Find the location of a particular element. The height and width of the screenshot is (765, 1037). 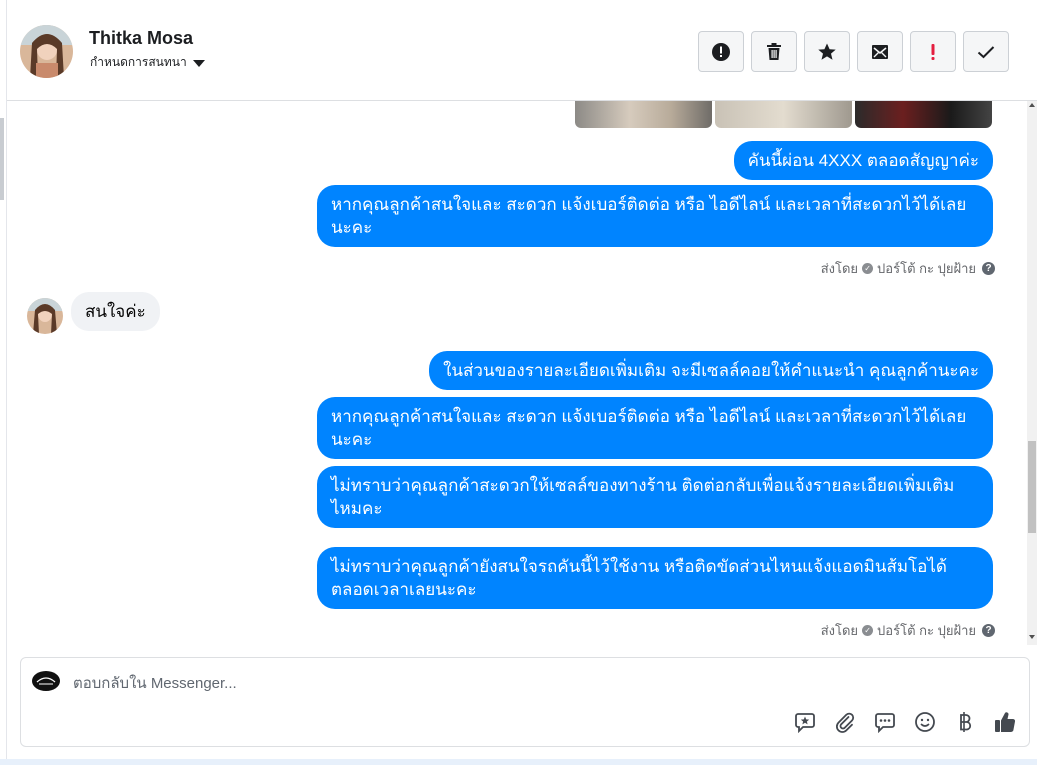

incoming-message: สนใจค่ะ is located at coordinates (115, 311).